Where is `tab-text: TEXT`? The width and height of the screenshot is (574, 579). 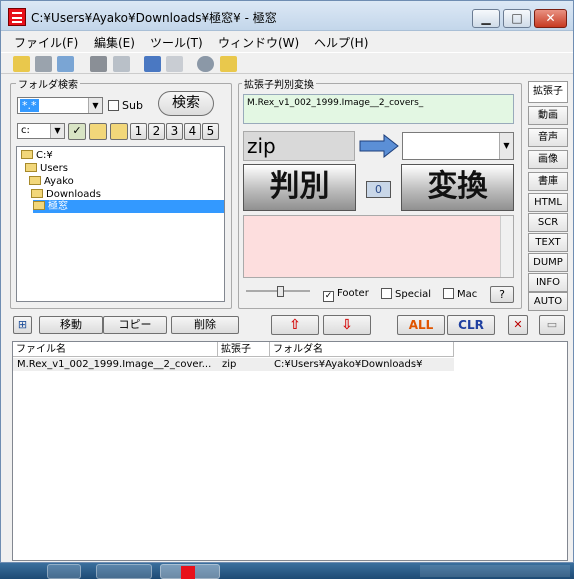 tab-text: TEXT is located at coordinates (548, 242).